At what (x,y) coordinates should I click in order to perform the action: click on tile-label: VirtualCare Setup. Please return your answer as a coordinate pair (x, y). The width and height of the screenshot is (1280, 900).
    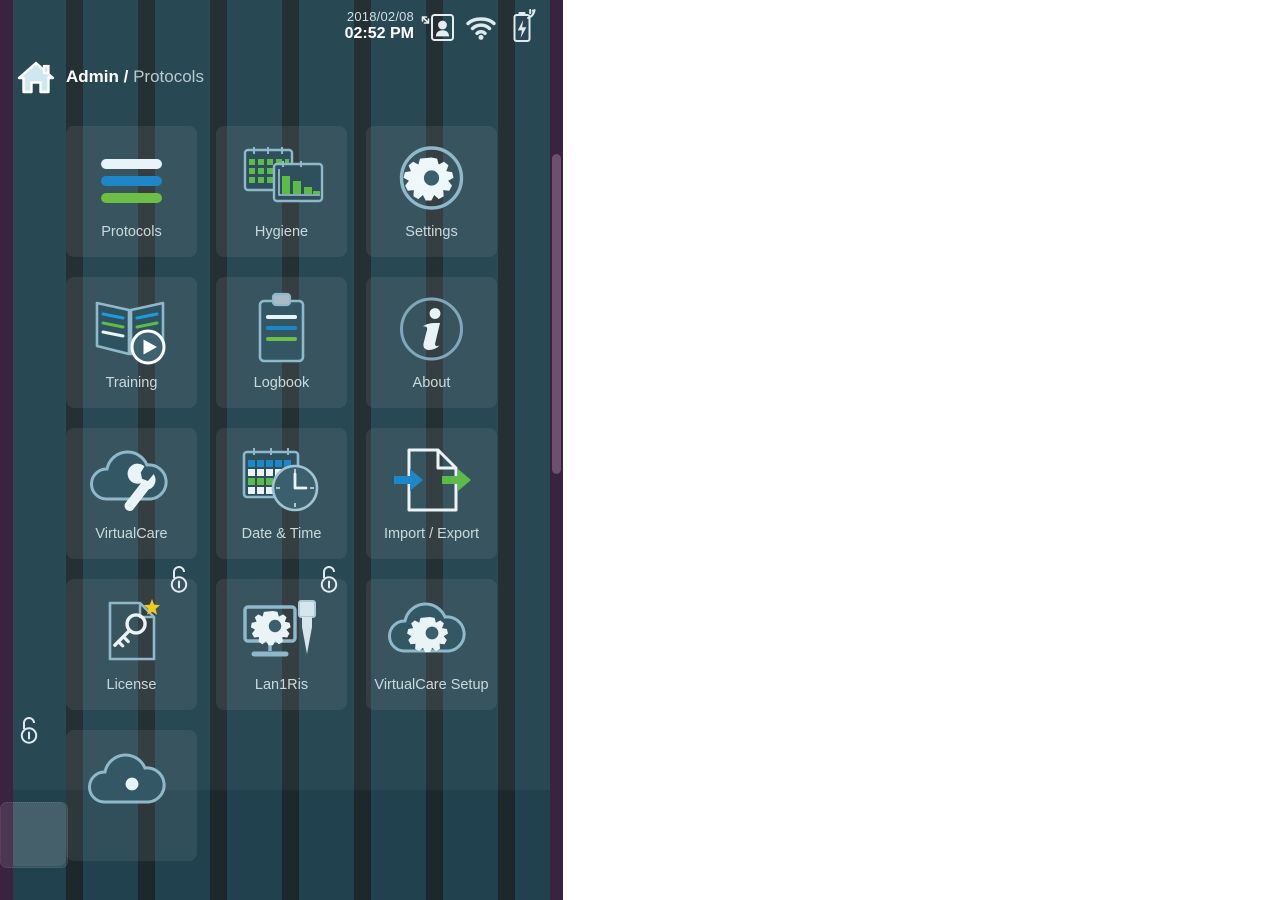
    Looking at the image, I should click on (431, 685).